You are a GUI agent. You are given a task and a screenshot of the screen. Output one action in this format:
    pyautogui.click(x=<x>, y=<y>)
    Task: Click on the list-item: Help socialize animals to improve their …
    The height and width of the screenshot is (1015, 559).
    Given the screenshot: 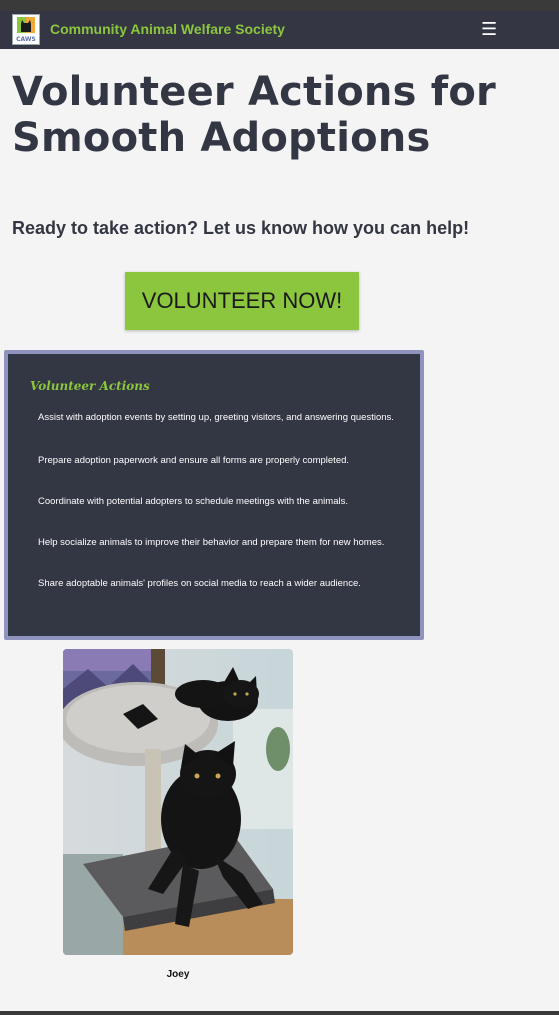 What is the action you would take?
    pyautogui.click(x=211, y=542)
    